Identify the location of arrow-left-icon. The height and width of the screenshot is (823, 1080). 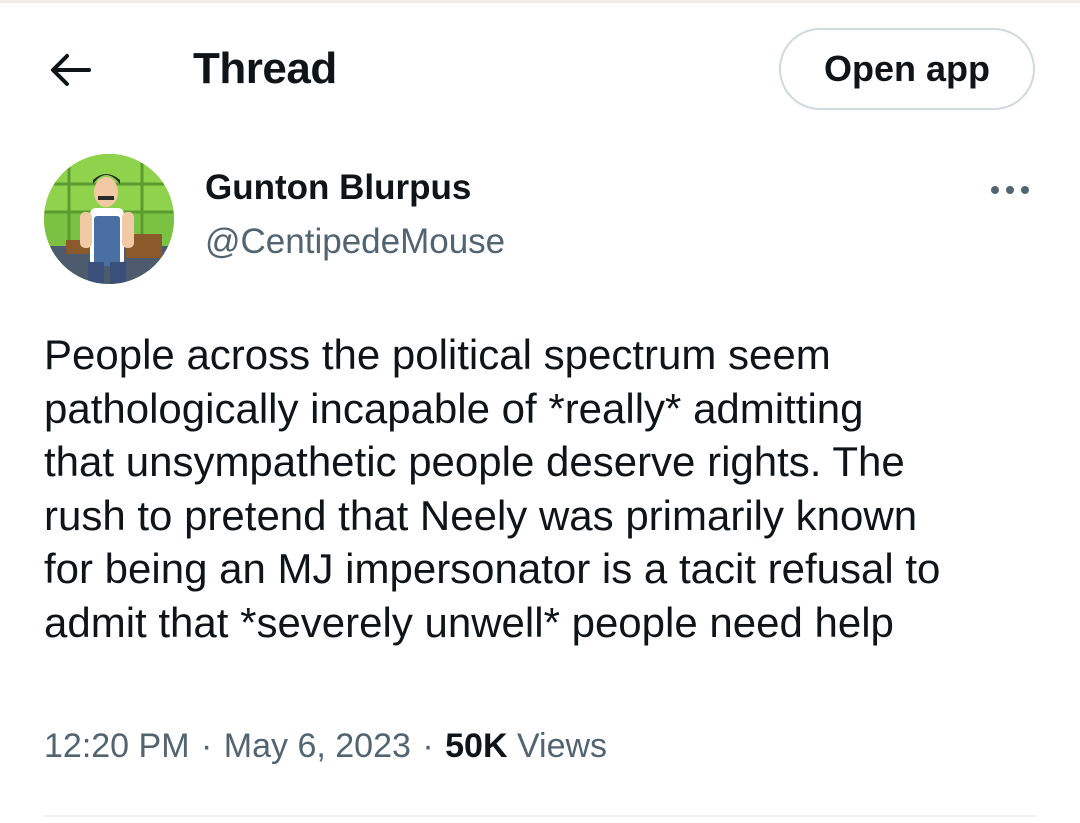
(71, 70).